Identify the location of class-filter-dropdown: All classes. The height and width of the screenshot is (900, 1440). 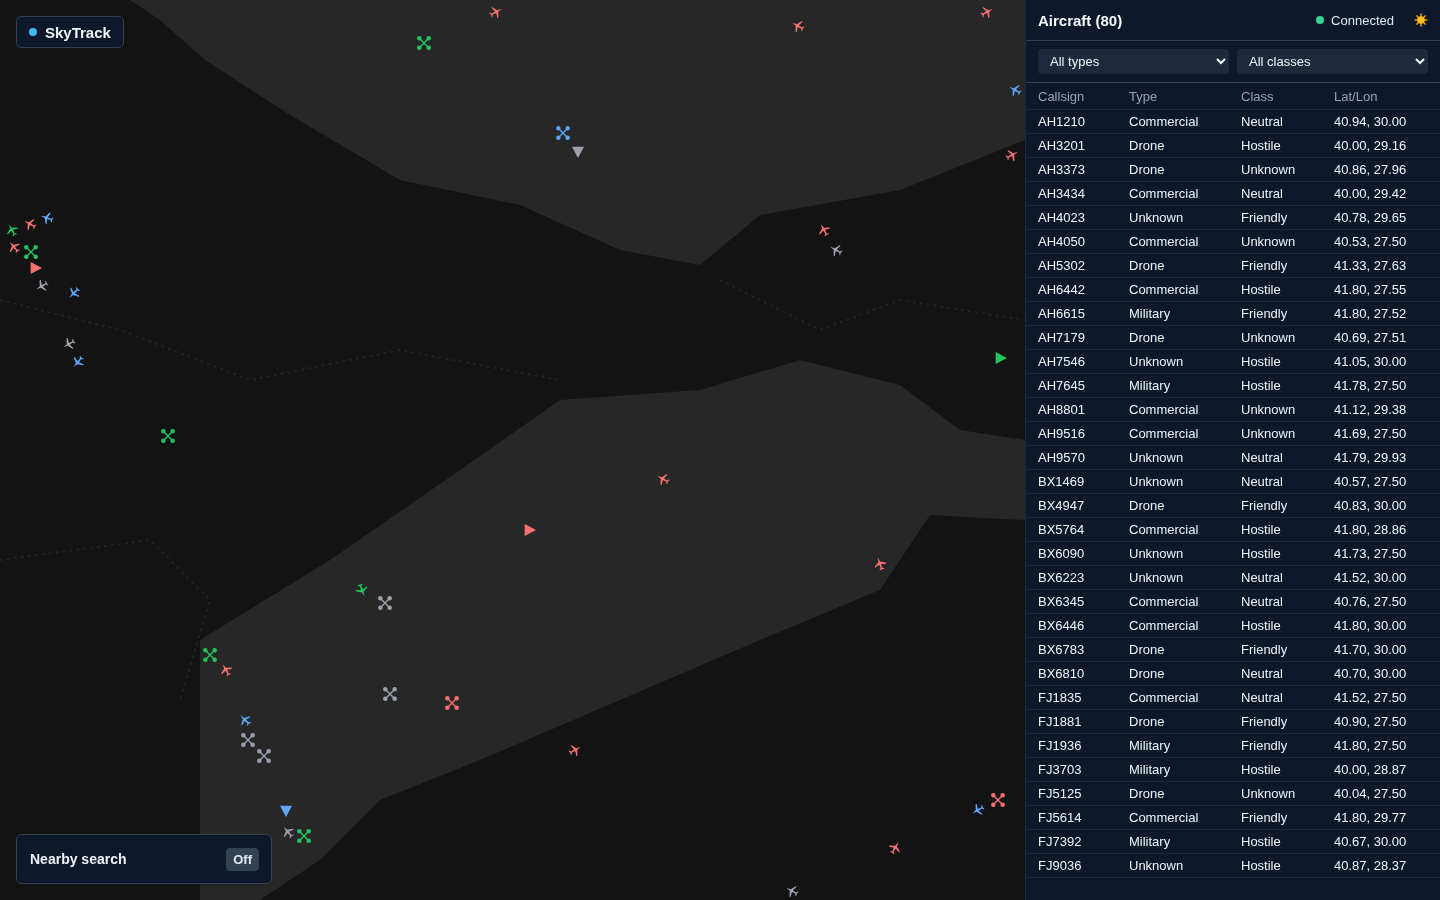
(1332, 61).